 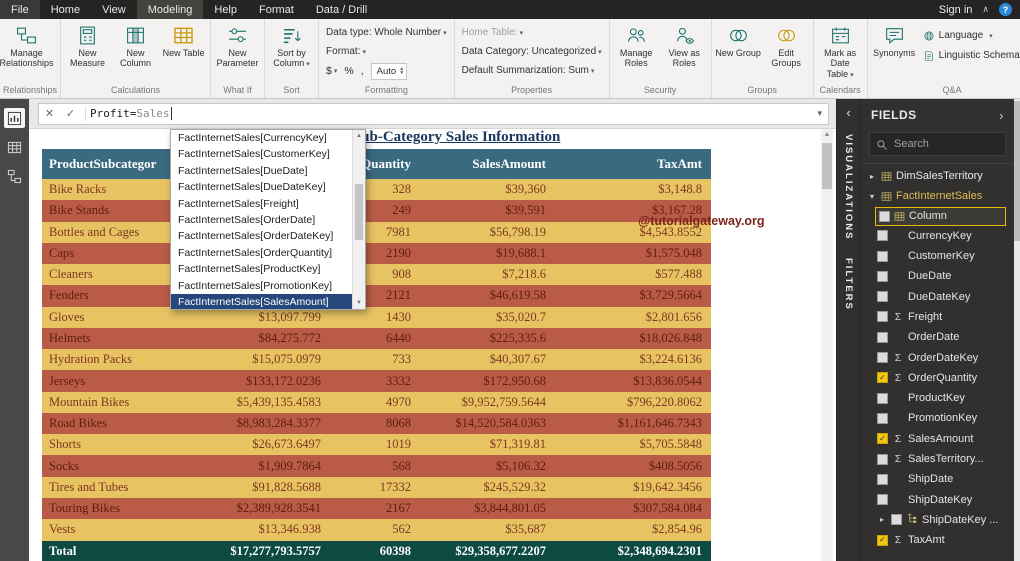 I want to click on table-cell: Bike Stands, so click(x=108, y=211).